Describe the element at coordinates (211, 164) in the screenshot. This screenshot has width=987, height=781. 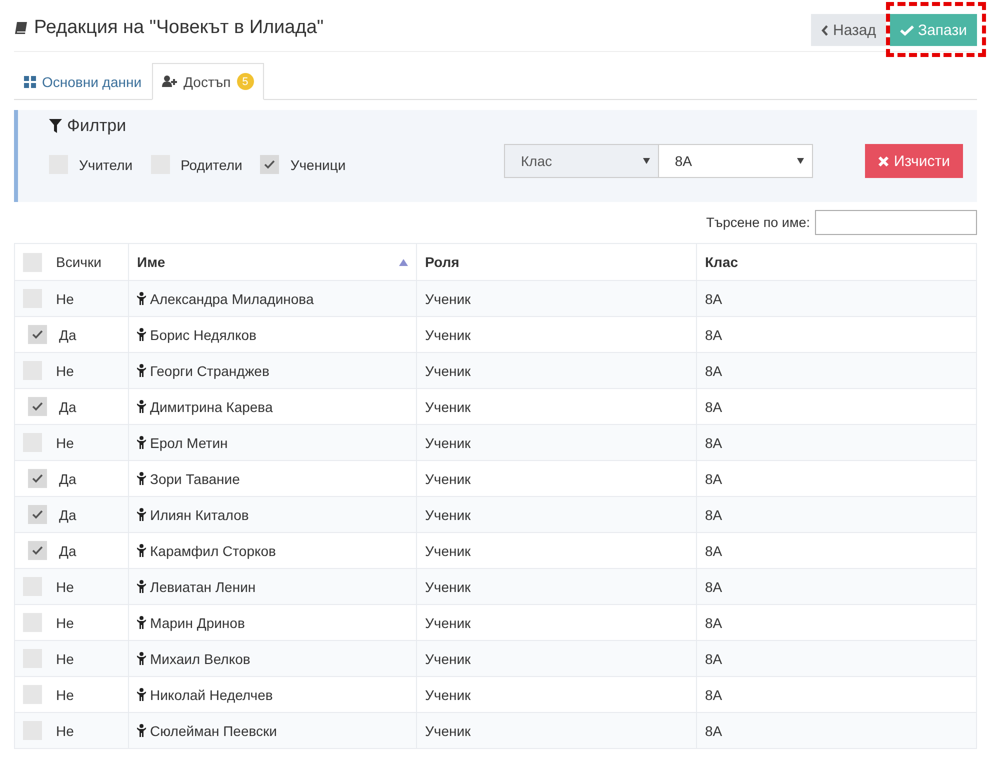
I see `checkbox-label: Родители` at that location.